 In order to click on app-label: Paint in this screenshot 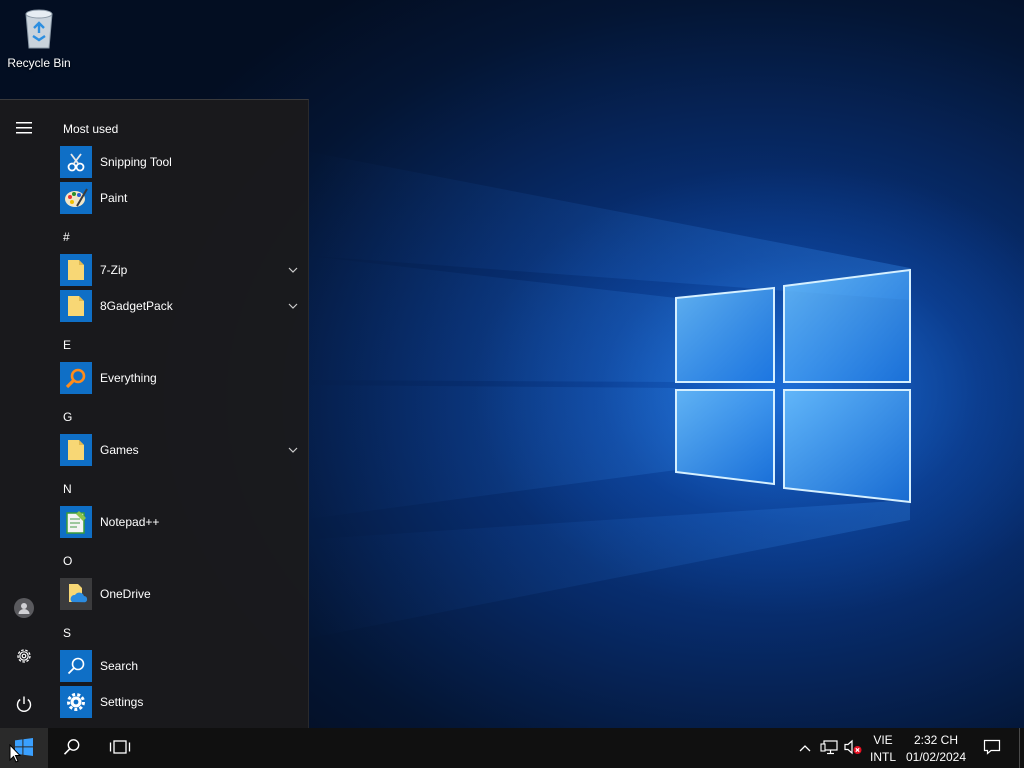, I will do `click(114, 198)`.